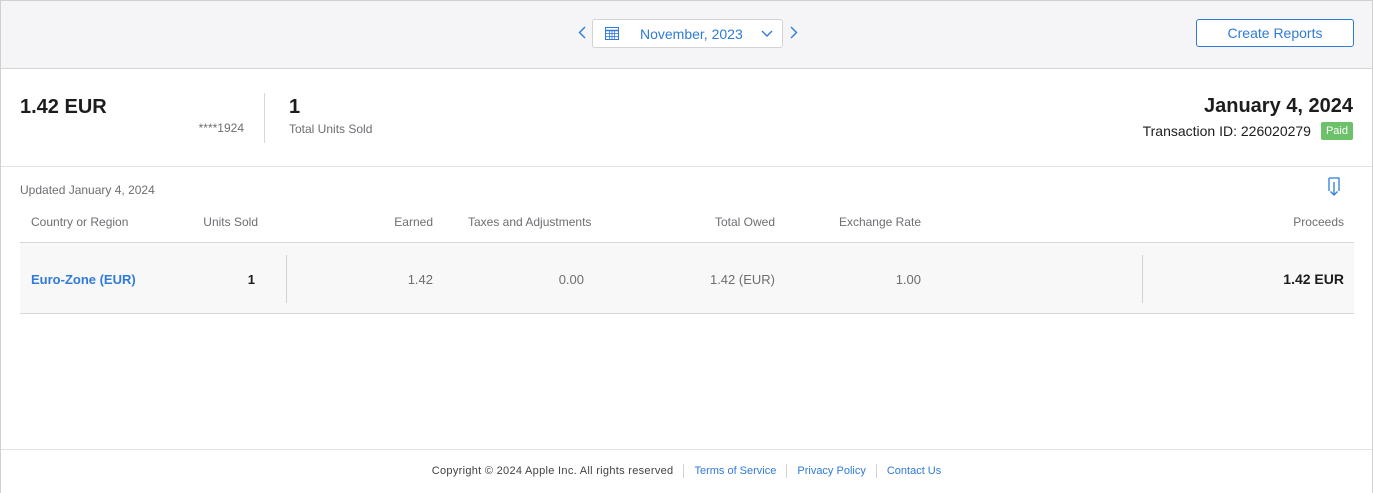 The image size is (1373, 493). What do you see at coordinates (83, 279) in the screenshot?
I see `country-link: Euro-Zone (EUR)` at bounding box center [83, 279].